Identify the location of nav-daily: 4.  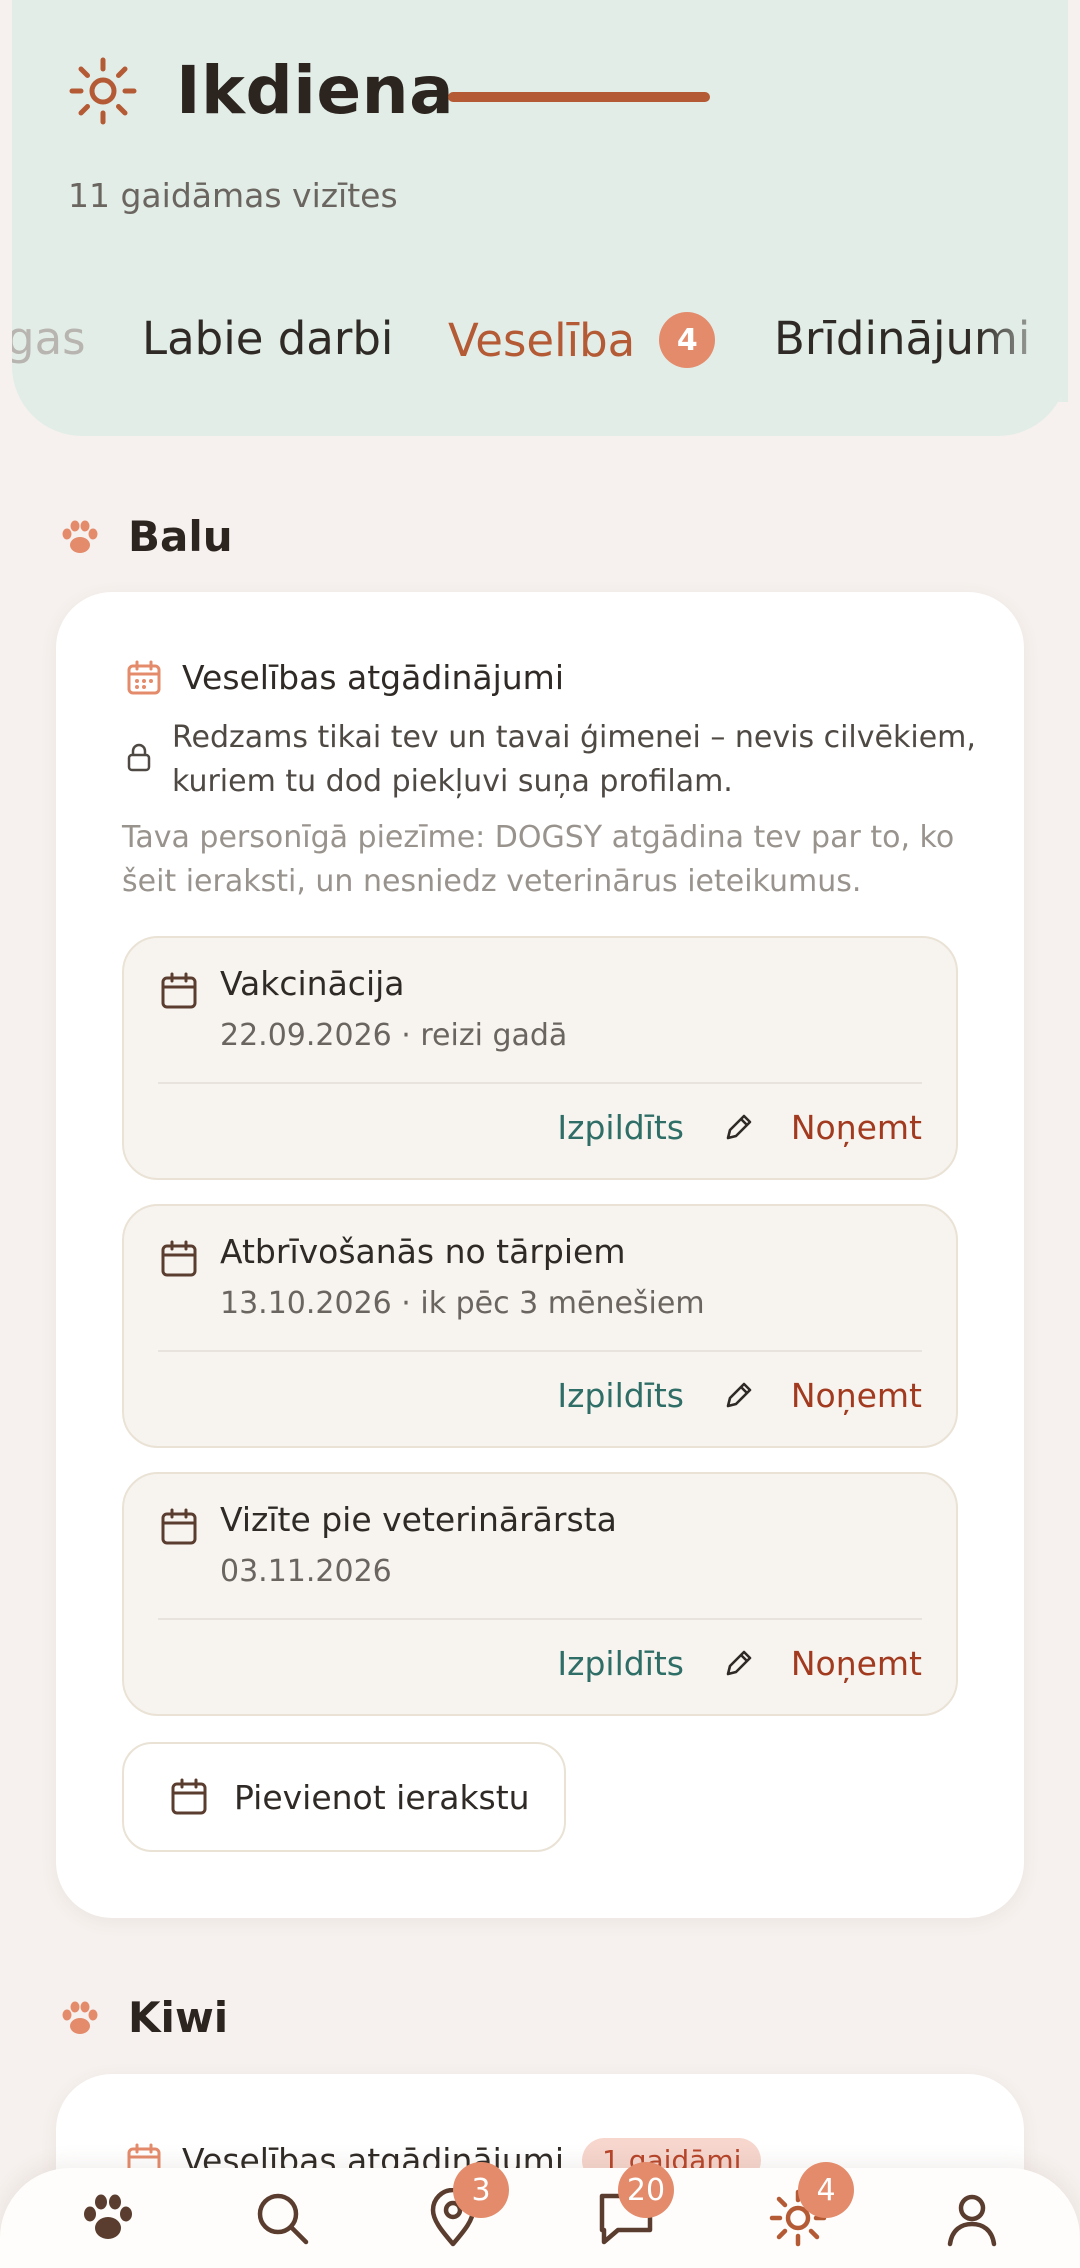
(808, 2208).